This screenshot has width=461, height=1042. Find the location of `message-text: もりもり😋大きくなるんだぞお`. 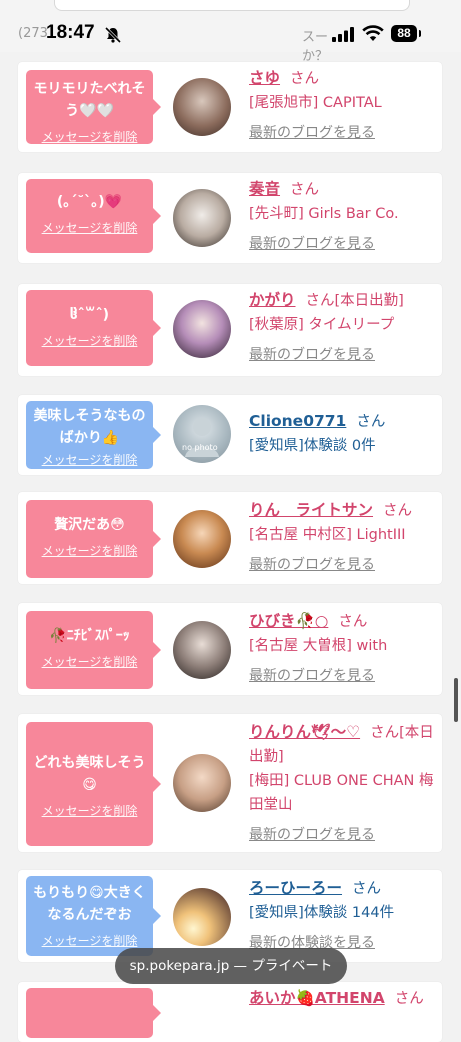

message-text: もりもり😋大きくなるんだぞお is located at coordinates (89, 904).